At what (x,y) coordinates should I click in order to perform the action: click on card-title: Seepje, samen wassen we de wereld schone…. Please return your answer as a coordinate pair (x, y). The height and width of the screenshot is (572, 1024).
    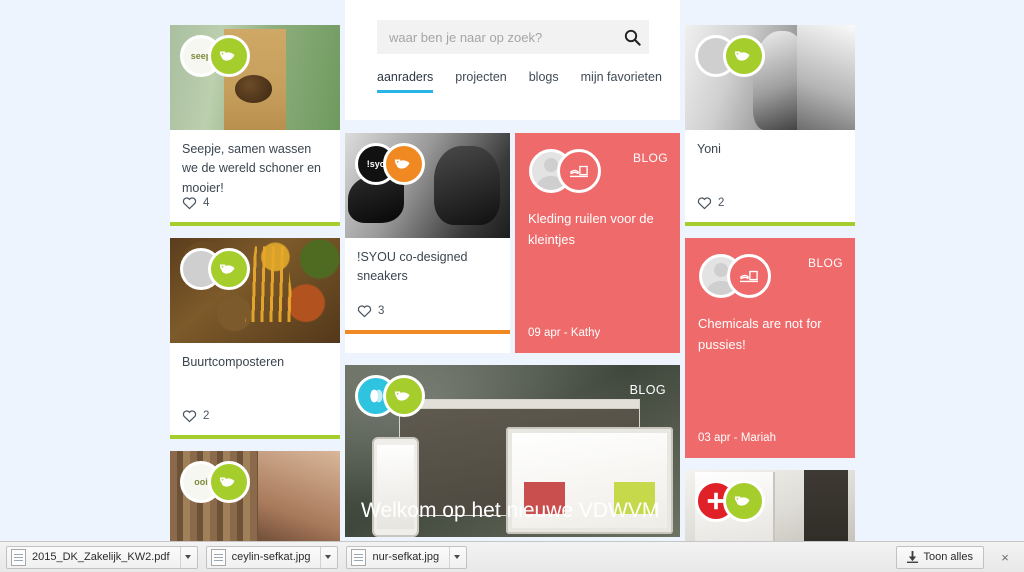
    Looking at the image, I should click on (251, 168).